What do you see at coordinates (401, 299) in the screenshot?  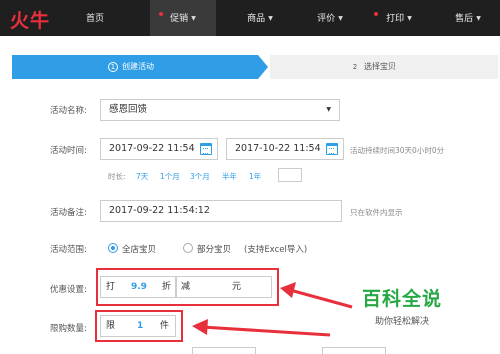 I see `watermark-title: 百科全说` at bounding box center [401, 299].